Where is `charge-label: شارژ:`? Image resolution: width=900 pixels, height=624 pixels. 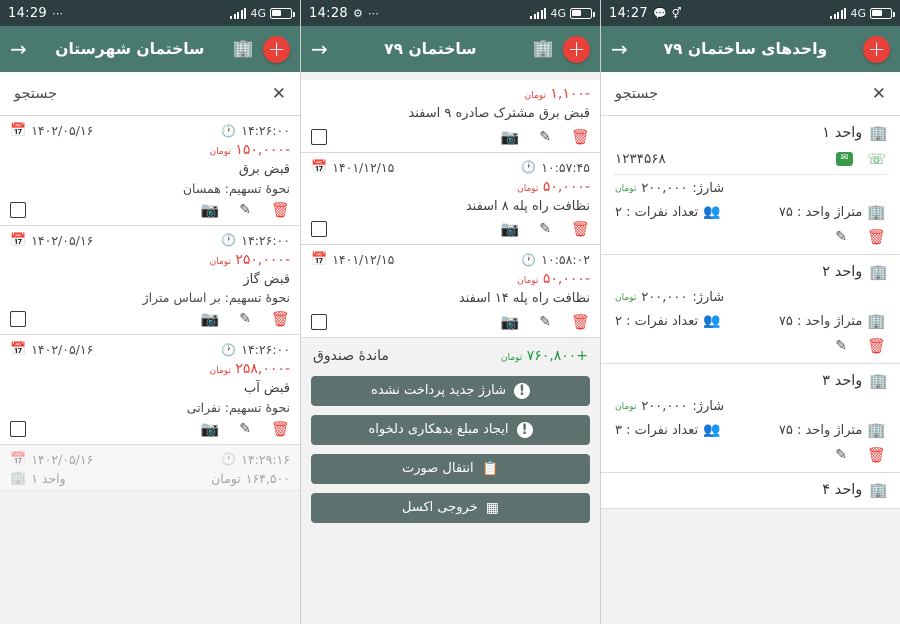 charge-label: شارژ: is located at coordinates (708, 406).